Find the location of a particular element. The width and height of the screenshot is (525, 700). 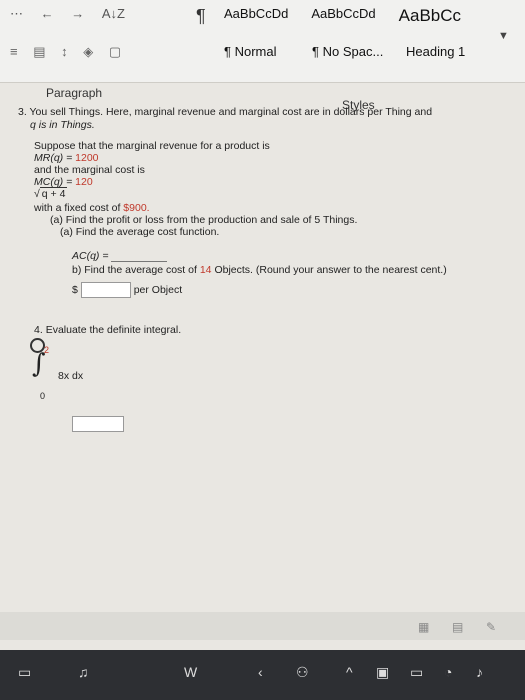

word-icon: W is located at coordinates (190, 672).